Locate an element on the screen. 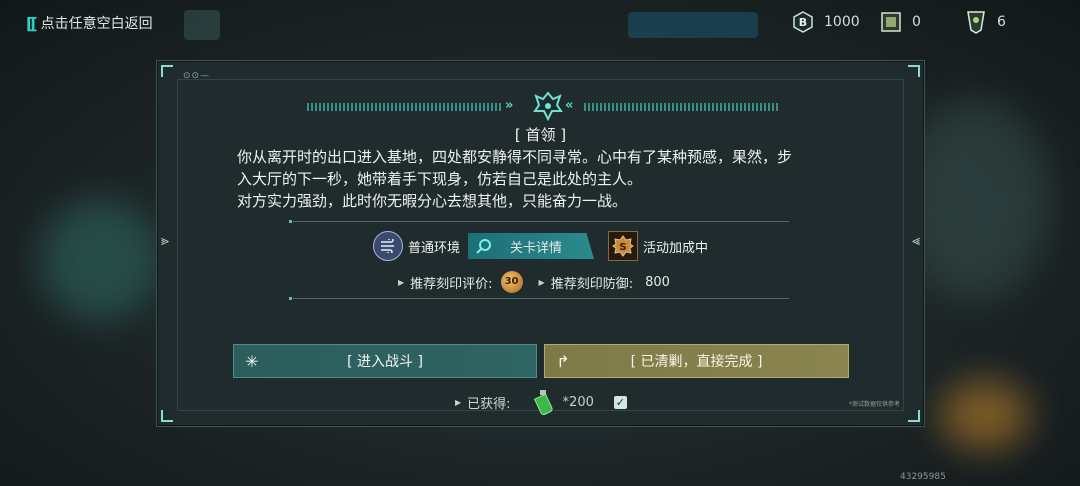  resource-value: 0 is located at coordinates (916, 22).